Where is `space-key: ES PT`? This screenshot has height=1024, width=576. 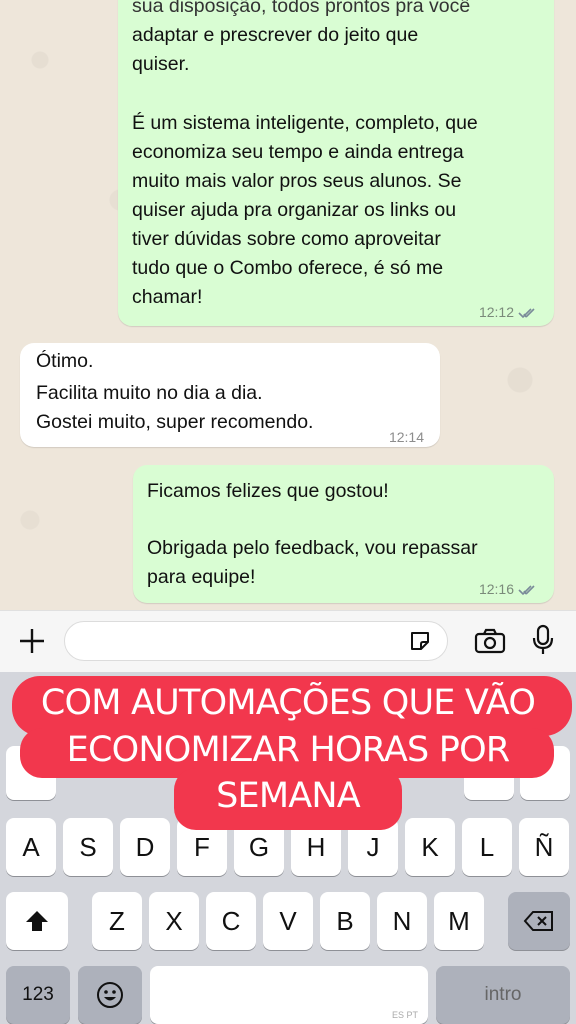
space-key: ES PT is located at coordinates (289, 995).